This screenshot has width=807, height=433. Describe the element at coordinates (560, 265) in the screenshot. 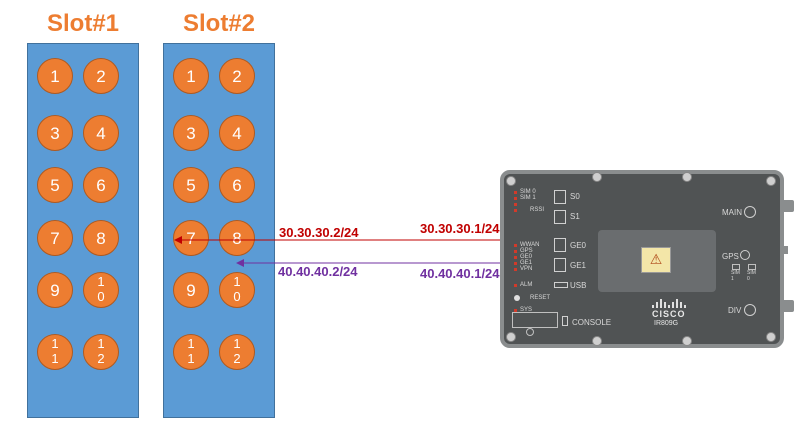

I see `ge1-port` at that location.